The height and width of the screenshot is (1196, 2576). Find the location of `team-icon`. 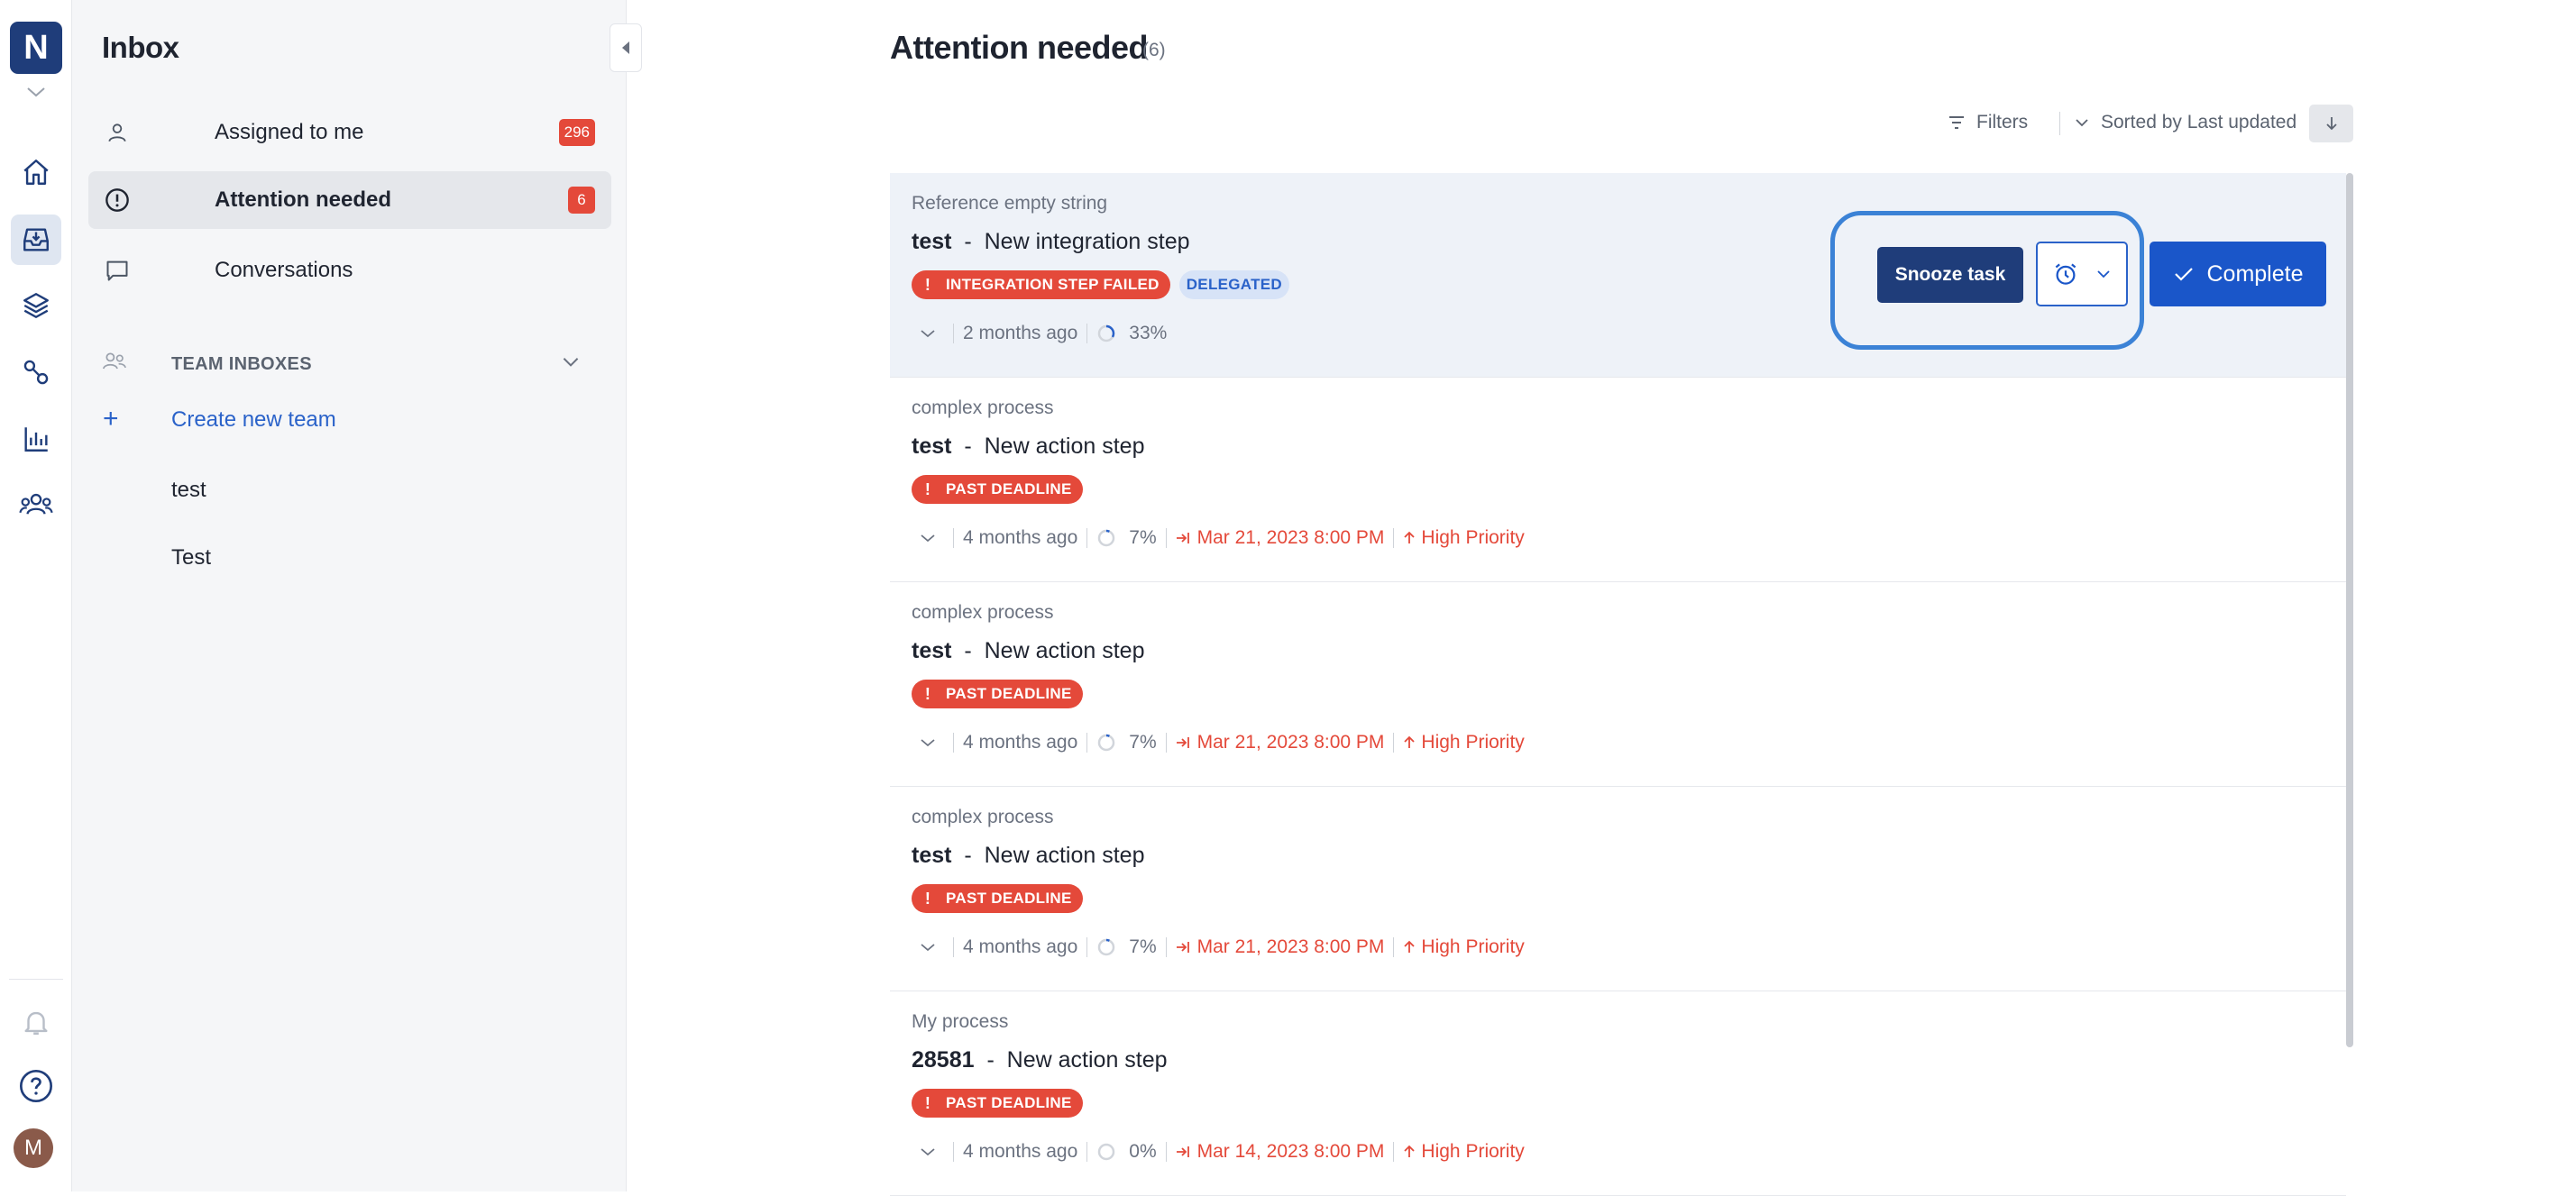

team-icon is located at coordinates (114, 364).